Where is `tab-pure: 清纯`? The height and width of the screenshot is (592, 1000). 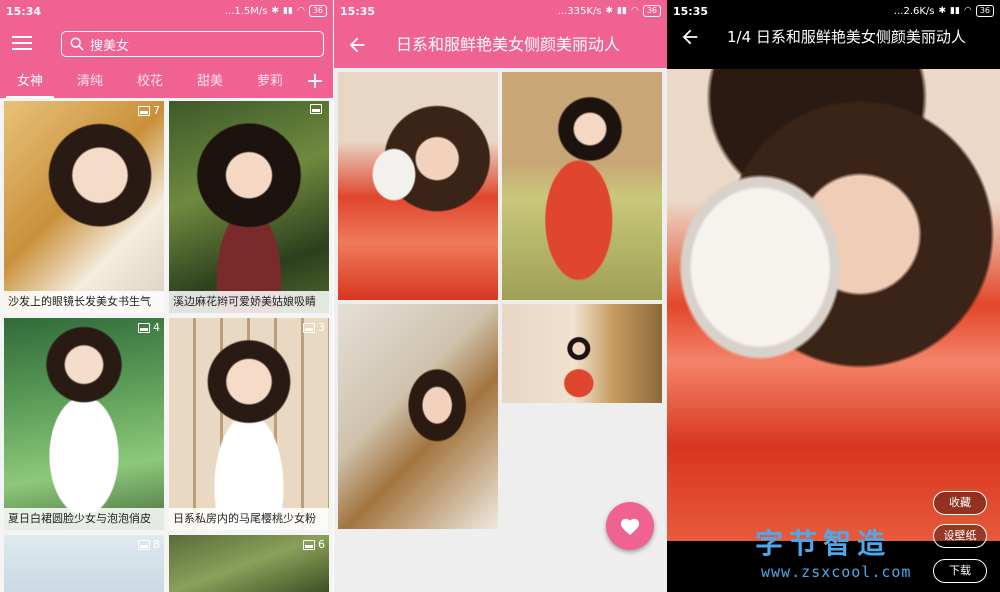 tab-pure: 清纯 is located at coordinates (90, 82).